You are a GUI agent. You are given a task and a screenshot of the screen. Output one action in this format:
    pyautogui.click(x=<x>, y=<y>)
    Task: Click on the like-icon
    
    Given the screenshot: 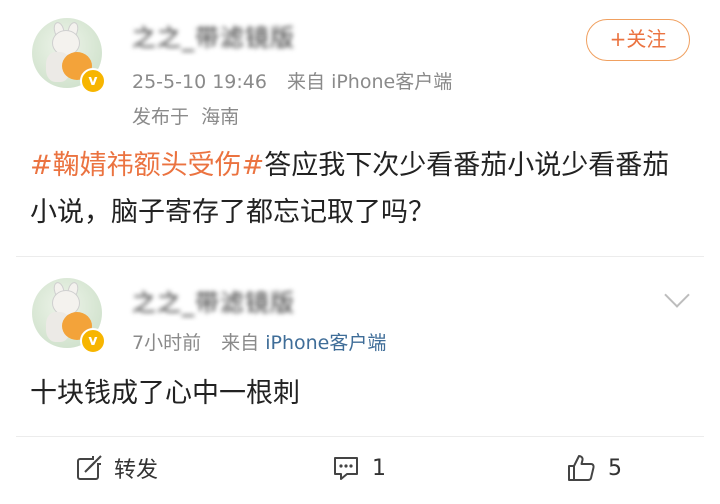 What is the action you would take?
    pyautogui.click(x=581, y=468)
    